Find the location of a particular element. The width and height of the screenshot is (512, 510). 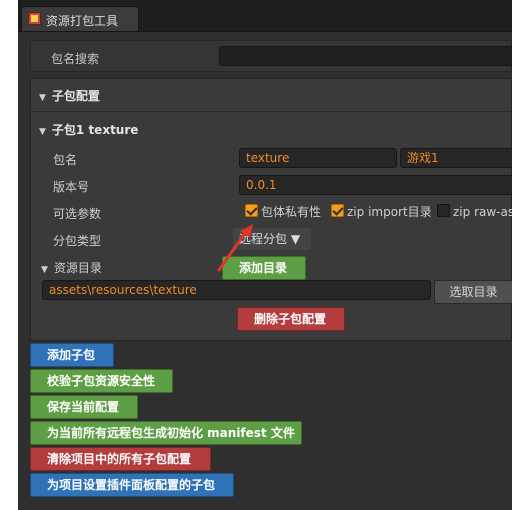

option-private-label: 包体私有性 is located at coordinates (291, 212).